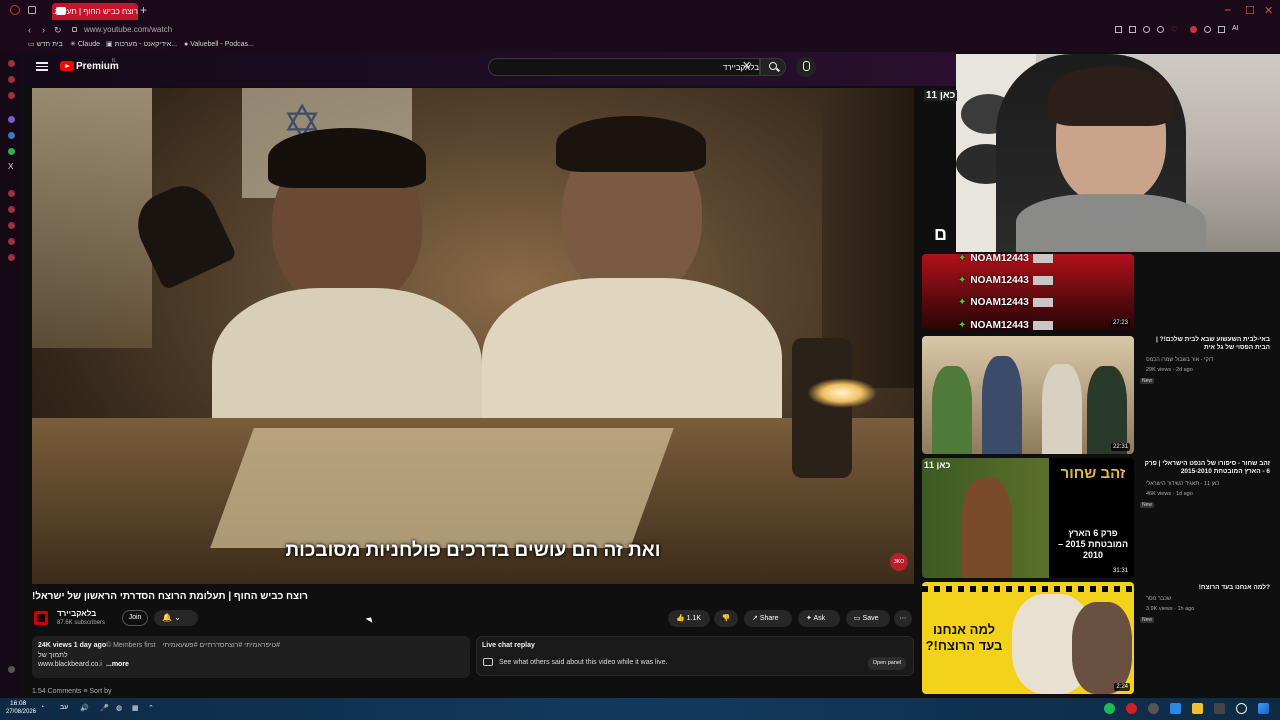 This screenshot has width=1280, height=720. I want to click on keyboard-language: עב, so click(64, 707).